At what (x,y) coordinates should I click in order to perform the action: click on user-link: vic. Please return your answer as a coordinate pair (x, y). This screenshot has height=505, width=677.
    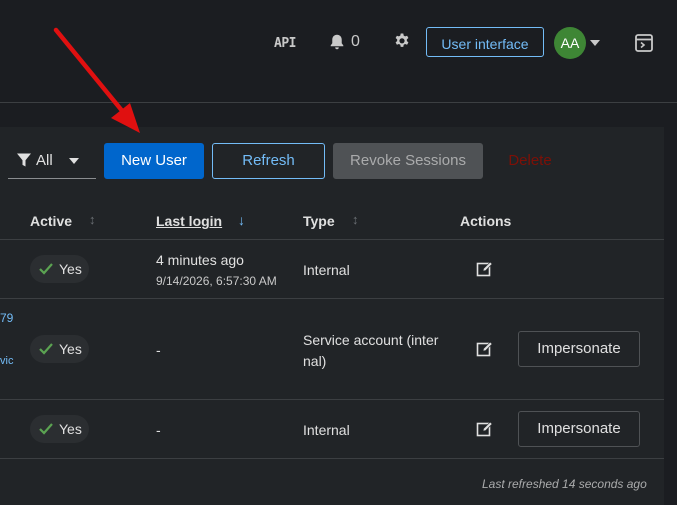
    Looking at the image, I should click on (6, 361).